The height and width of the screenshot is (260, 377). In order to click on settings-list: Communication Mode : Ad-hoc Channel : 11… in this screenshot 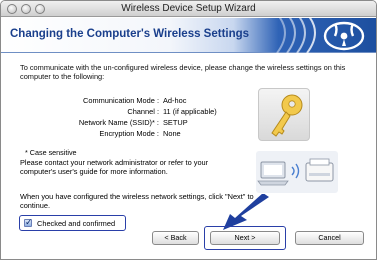, I will do `click(171, 118)`.